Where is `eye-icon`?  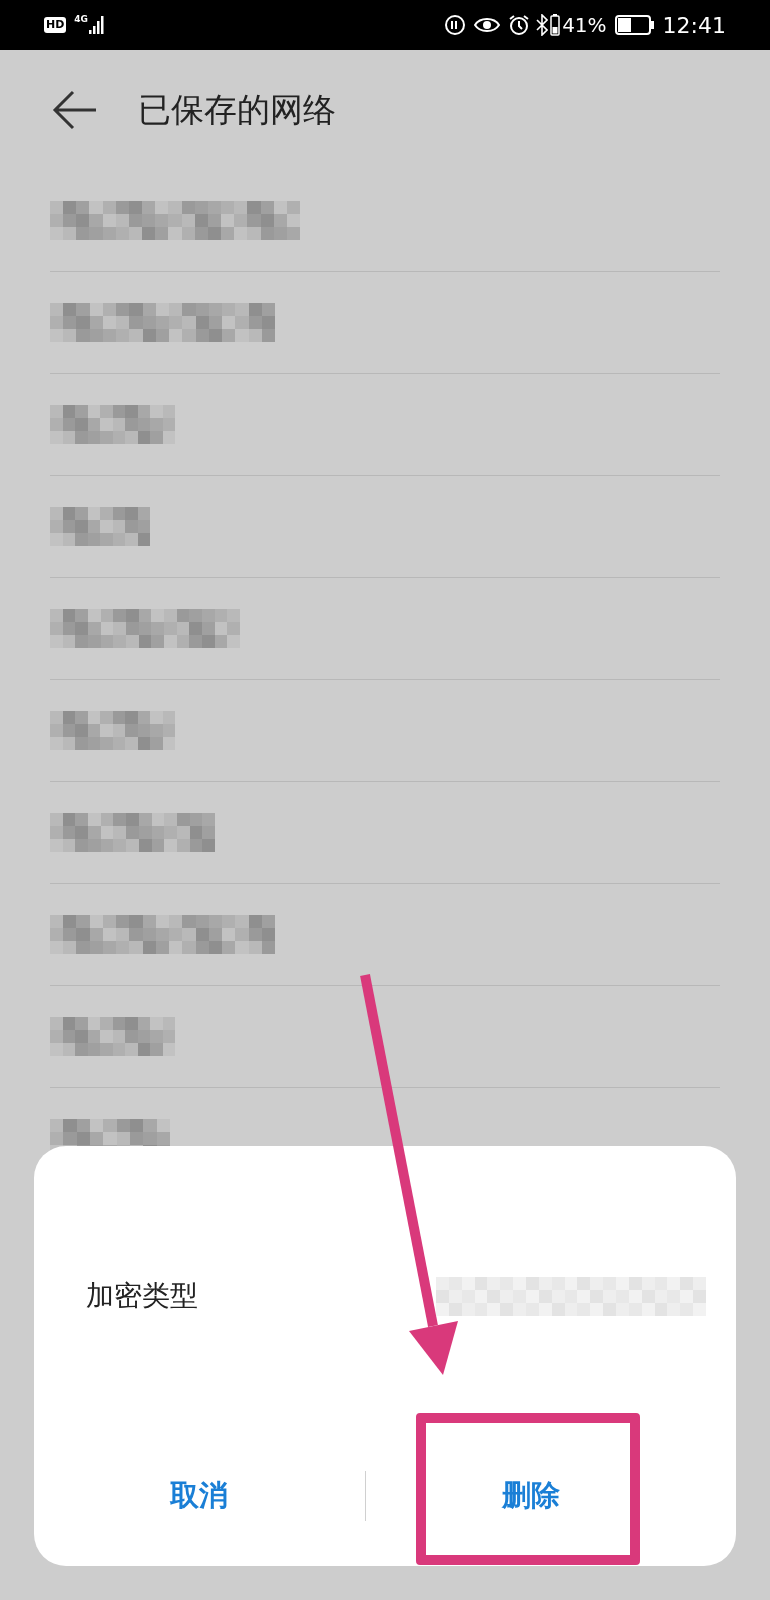 eye-icon is located at coordinates (487, 25).